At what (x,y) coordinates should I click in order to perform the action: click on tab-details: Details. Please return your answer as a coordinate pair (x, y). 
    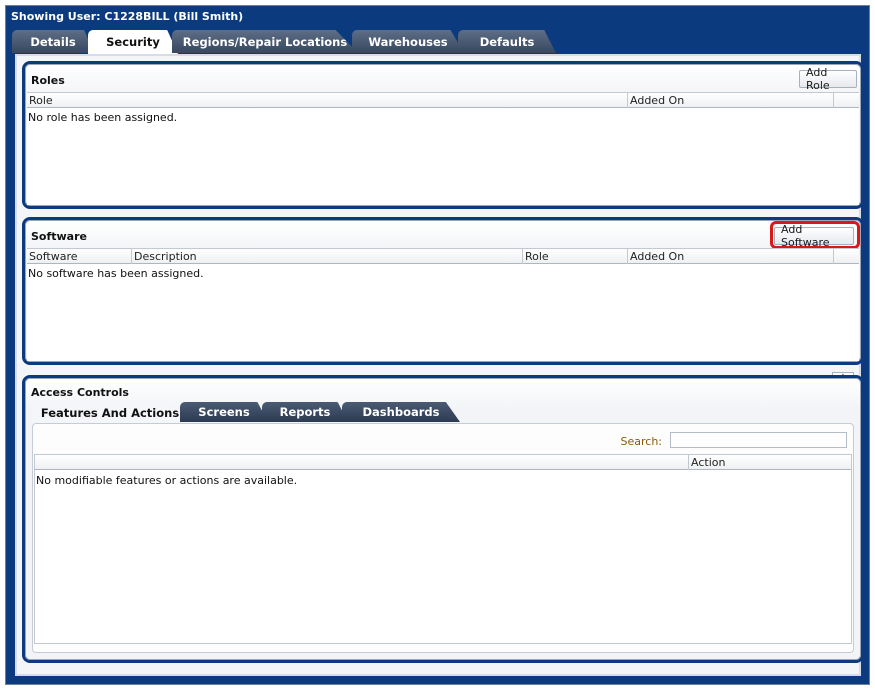
    Looking at the image, I should click on (53, 41).